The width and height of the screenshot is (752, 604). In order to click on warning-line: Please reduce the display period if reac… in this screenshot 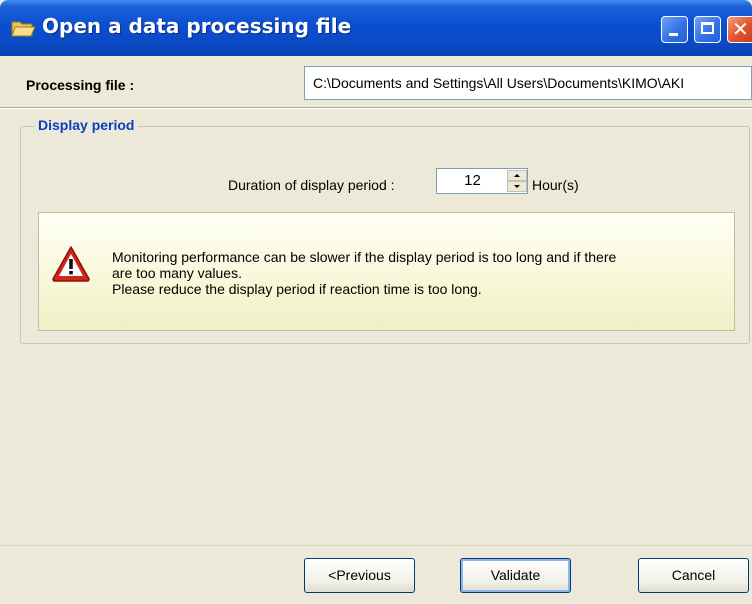, I will do `click(297, 289)`.